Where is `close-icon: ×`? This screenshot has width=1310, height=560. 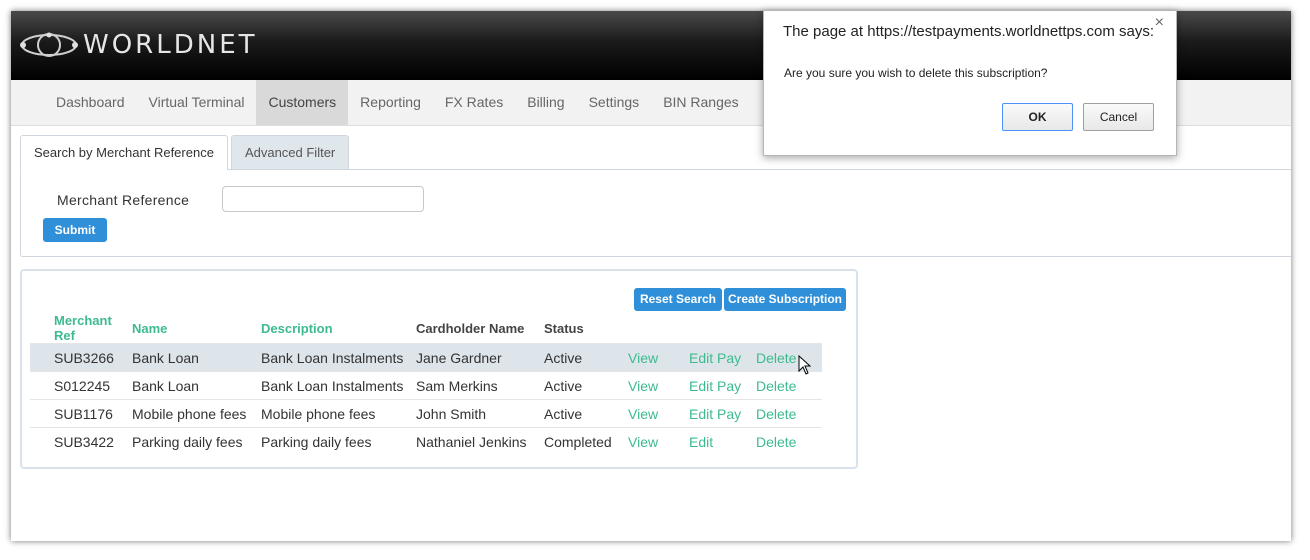 close-icon: × is located at coordinates (1159, 23).